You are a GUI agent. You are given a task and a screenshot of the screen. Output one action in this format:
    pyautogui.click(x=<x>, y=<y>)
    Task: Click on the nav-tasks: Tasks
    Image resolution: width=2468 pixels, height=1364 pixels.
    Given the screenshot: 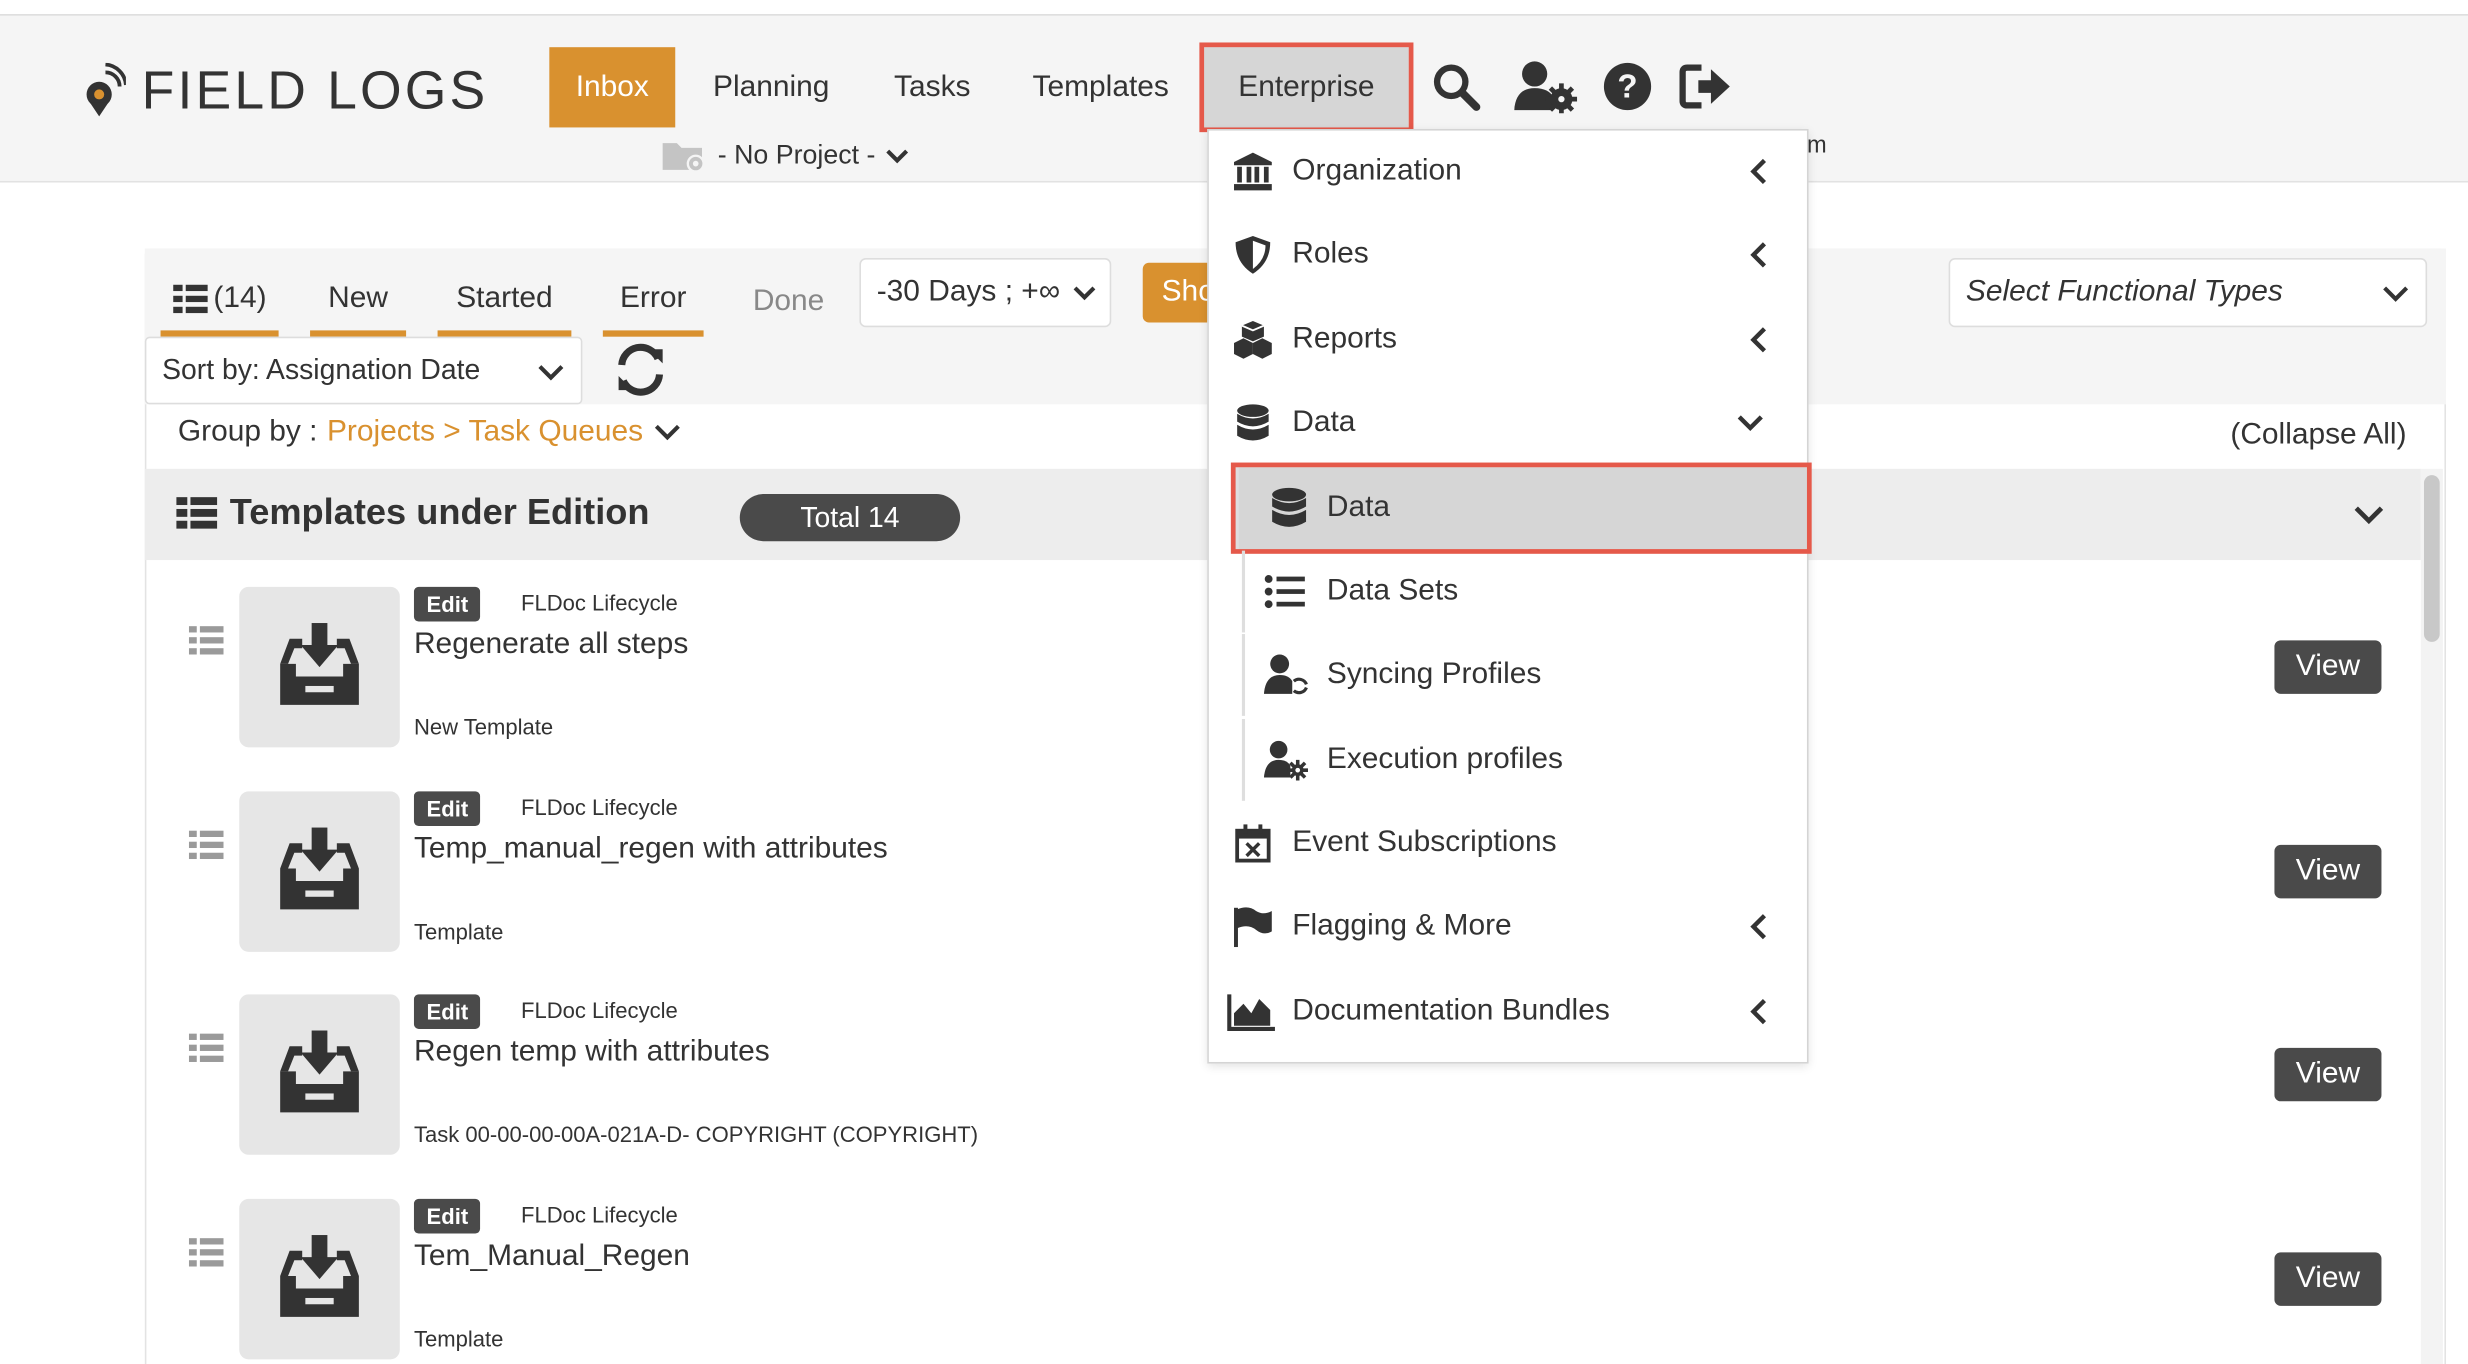 What is the action you would take?
    pyautogui.click(x=932, y=87)
    